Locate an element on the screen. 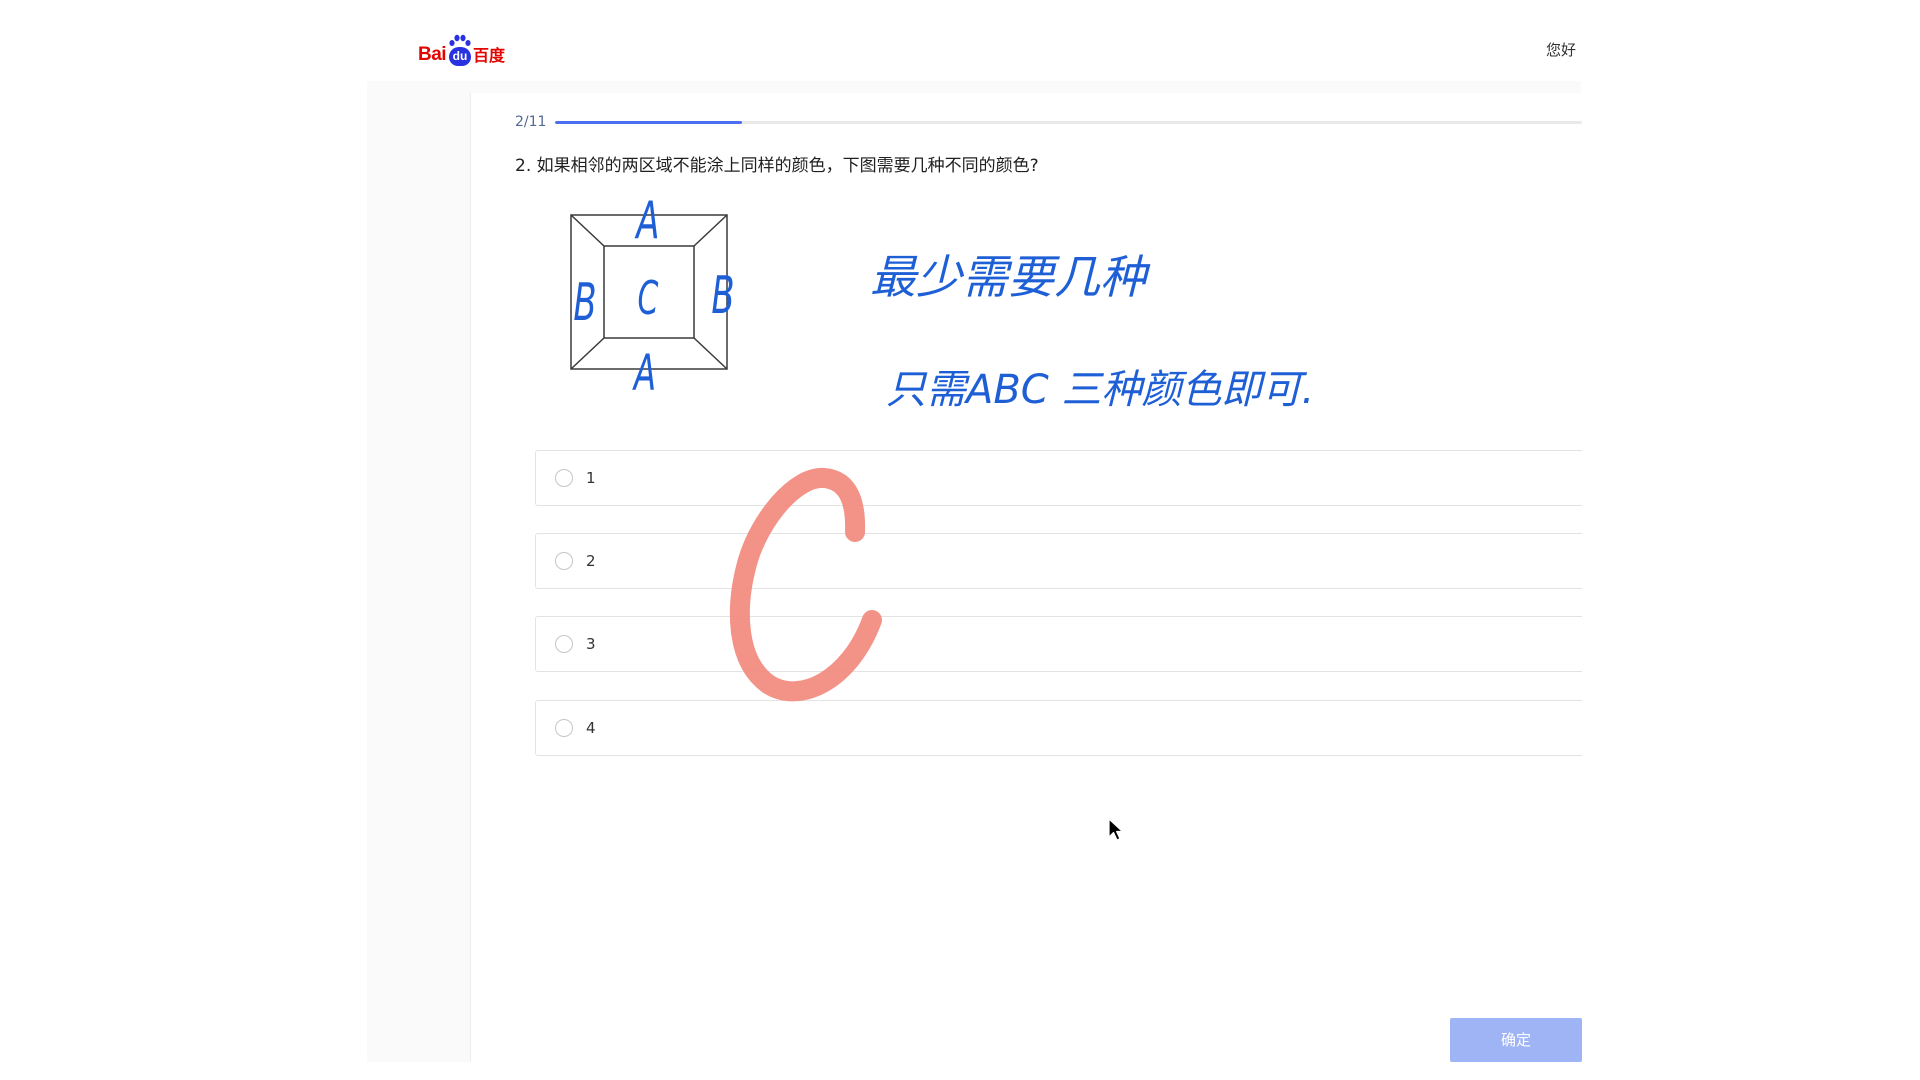  option-label: 1 is located at coordinates (591, 478).